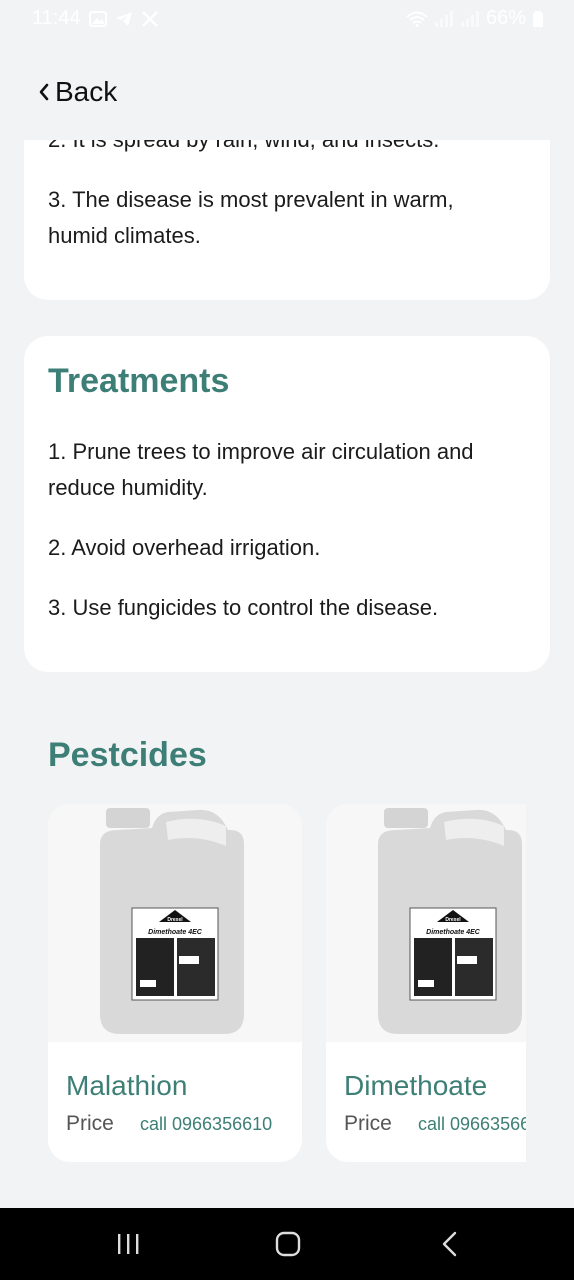  I want to click on battery-icon, so click(538, 18).